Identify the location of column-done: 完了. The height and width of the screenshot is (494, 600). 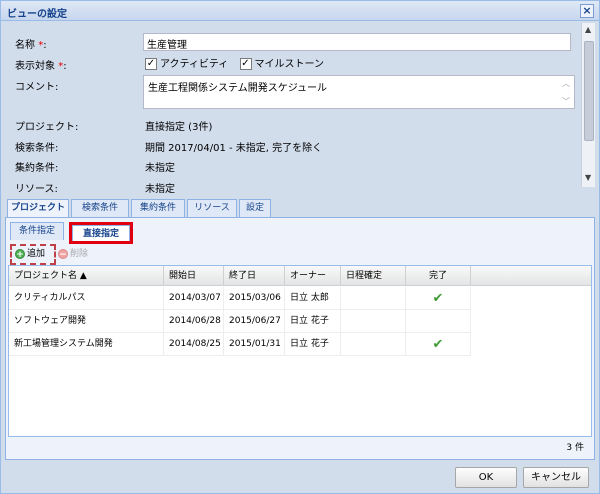
(438, 276).